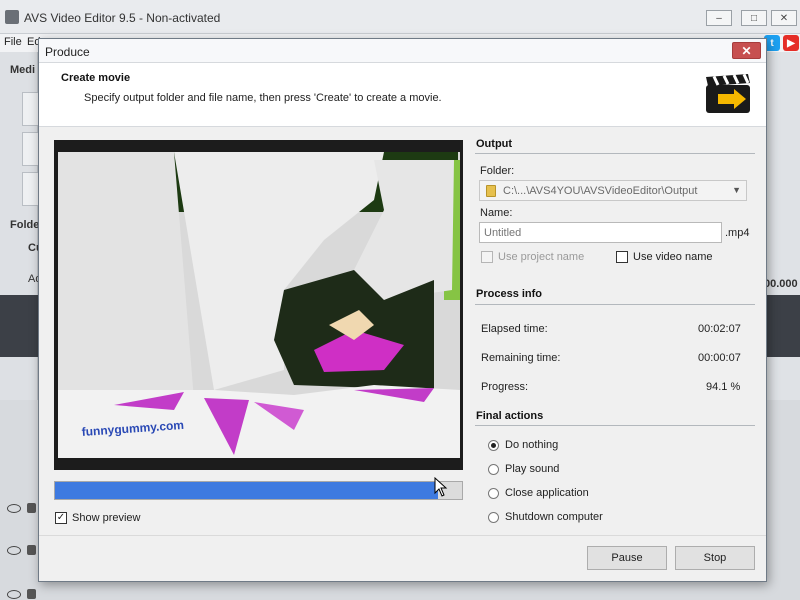 This screenshot has height=600, width=800. I want to click on chevron-down-icon: ▼, so click(736, 190).